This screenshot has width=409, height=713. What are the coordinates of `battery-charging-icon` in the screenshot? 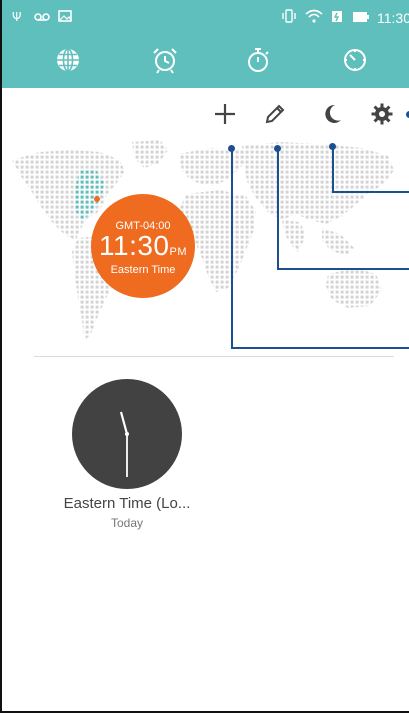 It's located at (338, 17).